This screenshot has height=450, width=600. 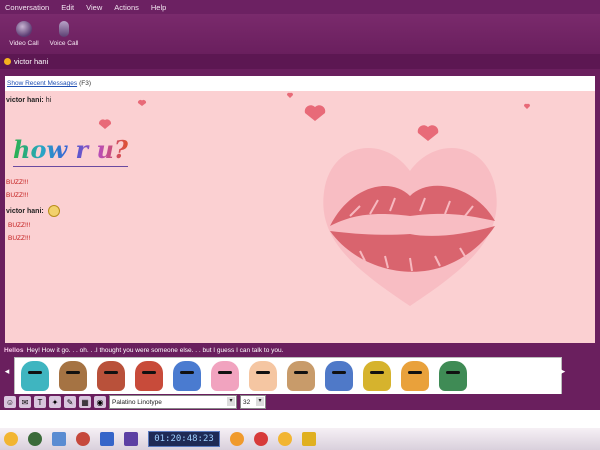 I want to click on font-size-select: 32 ▾, so click(x=253, y=402).